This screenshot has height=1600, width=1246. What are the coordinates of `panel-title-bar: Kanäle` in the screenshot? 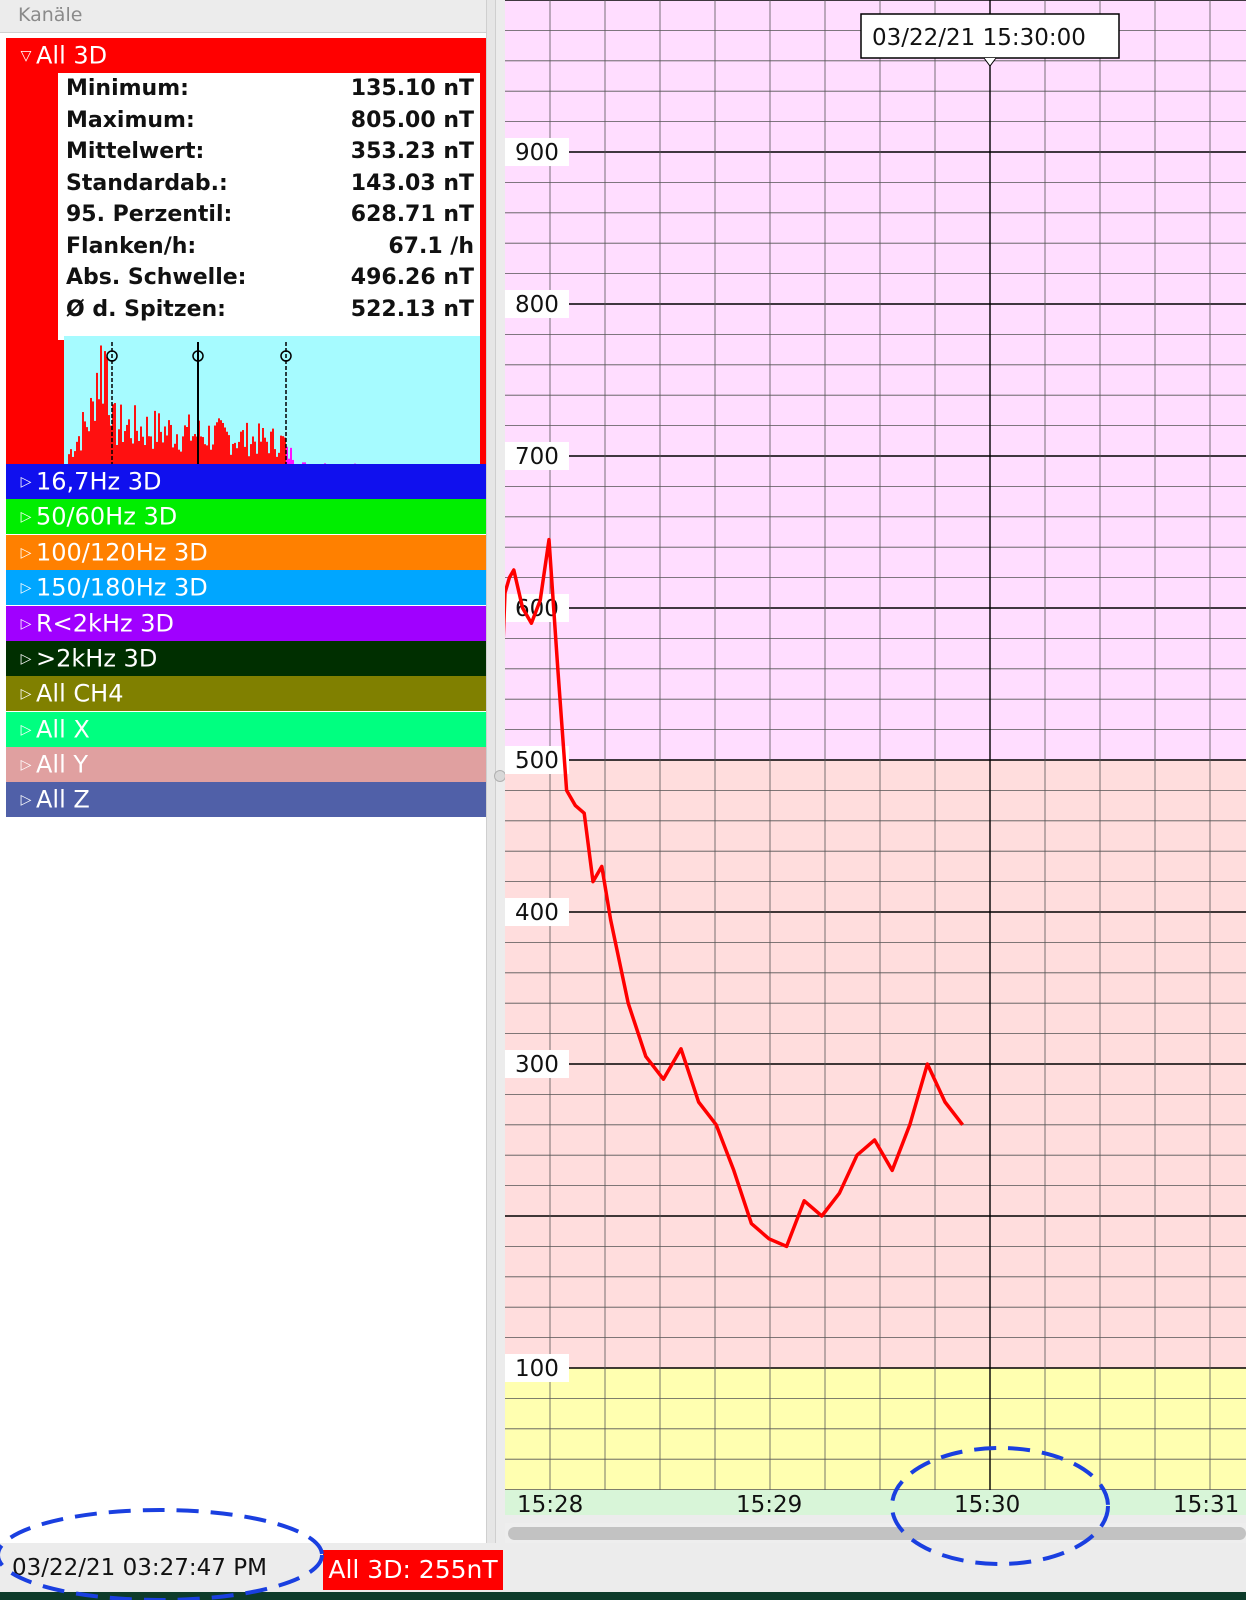 It's located at (248, 16).